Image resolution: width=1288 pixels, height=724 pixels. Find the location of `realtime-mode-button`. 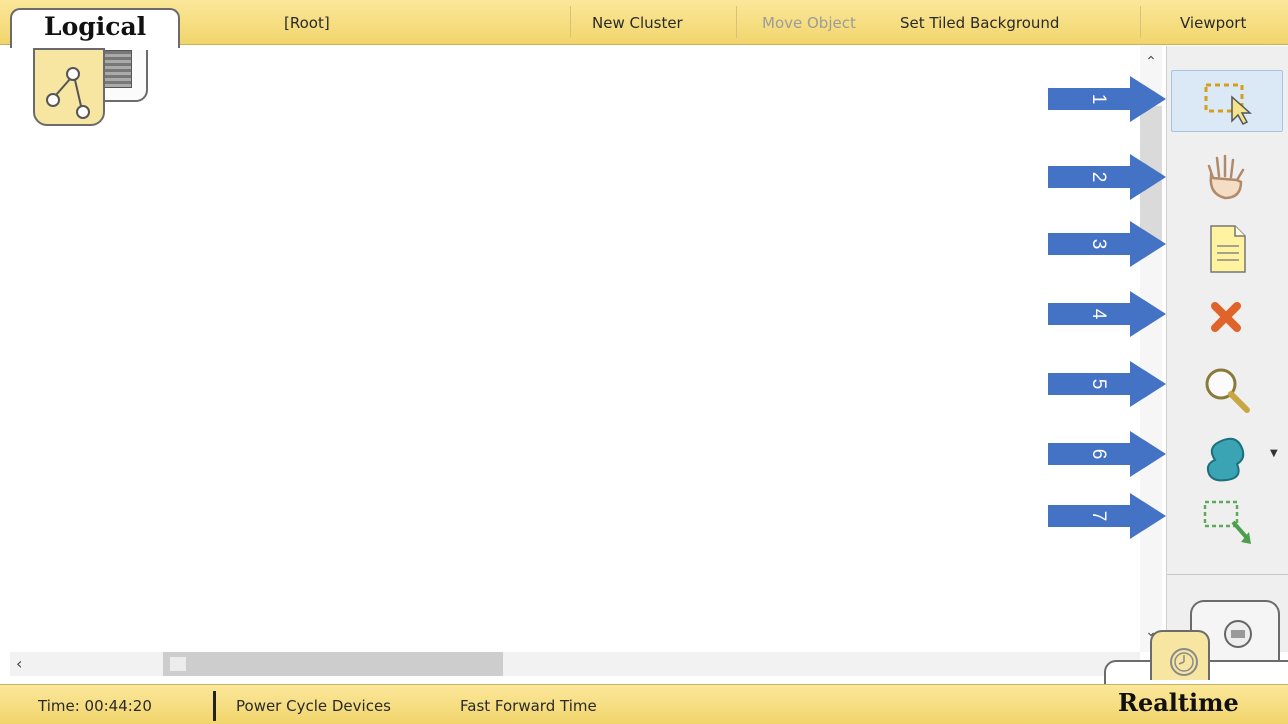

realtime-mode-button is located at coordinates (1180, 655).